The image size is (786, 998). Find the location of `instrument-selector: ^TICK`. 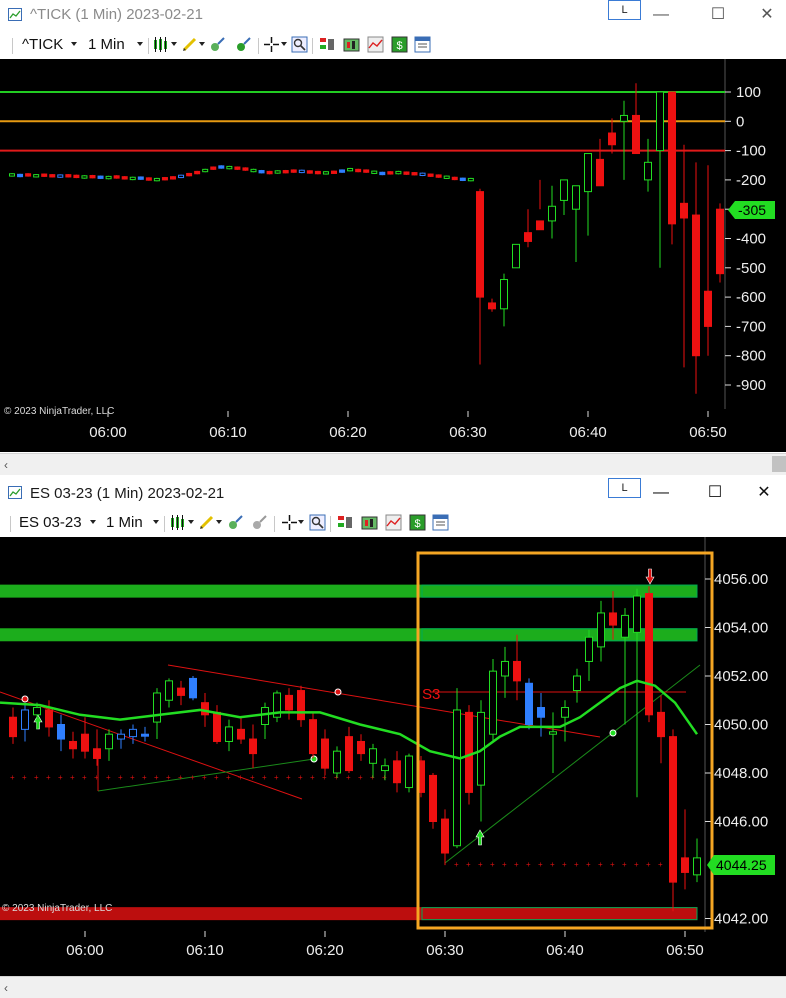

instrument-selector: ^TICK is located at coordinates (42, 44).